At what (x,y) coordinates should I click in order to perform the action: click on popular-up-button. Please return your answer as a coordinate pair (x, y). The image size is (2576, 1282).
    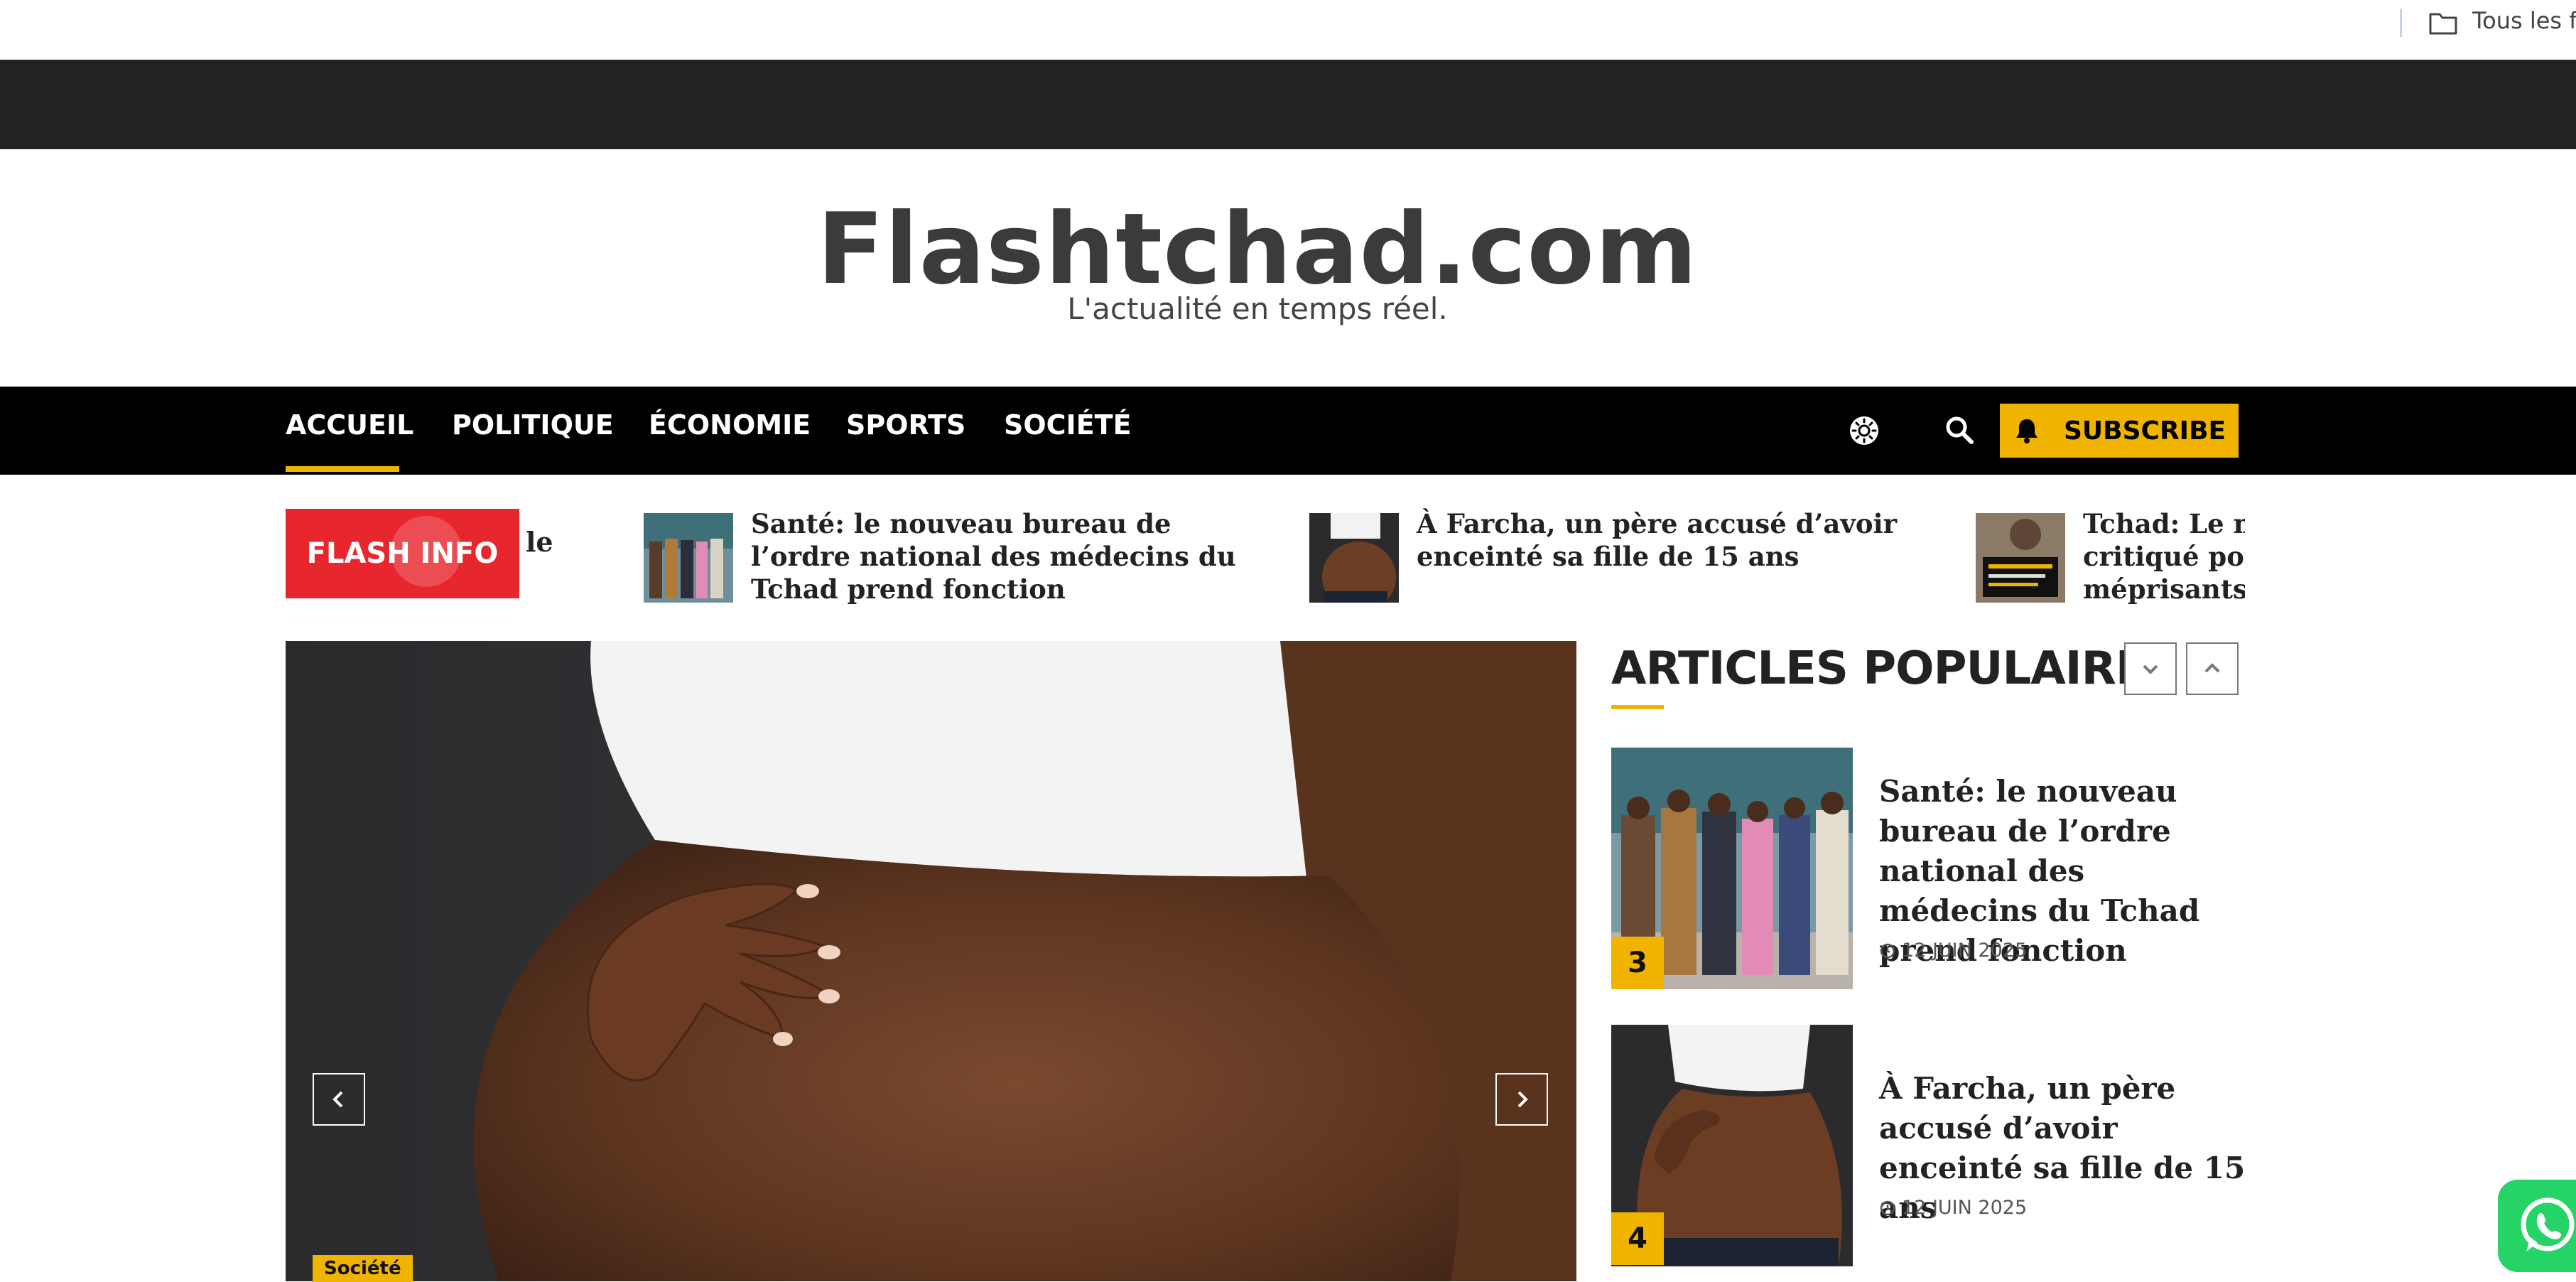
    Looking at the image, I should click on (2212, 668).